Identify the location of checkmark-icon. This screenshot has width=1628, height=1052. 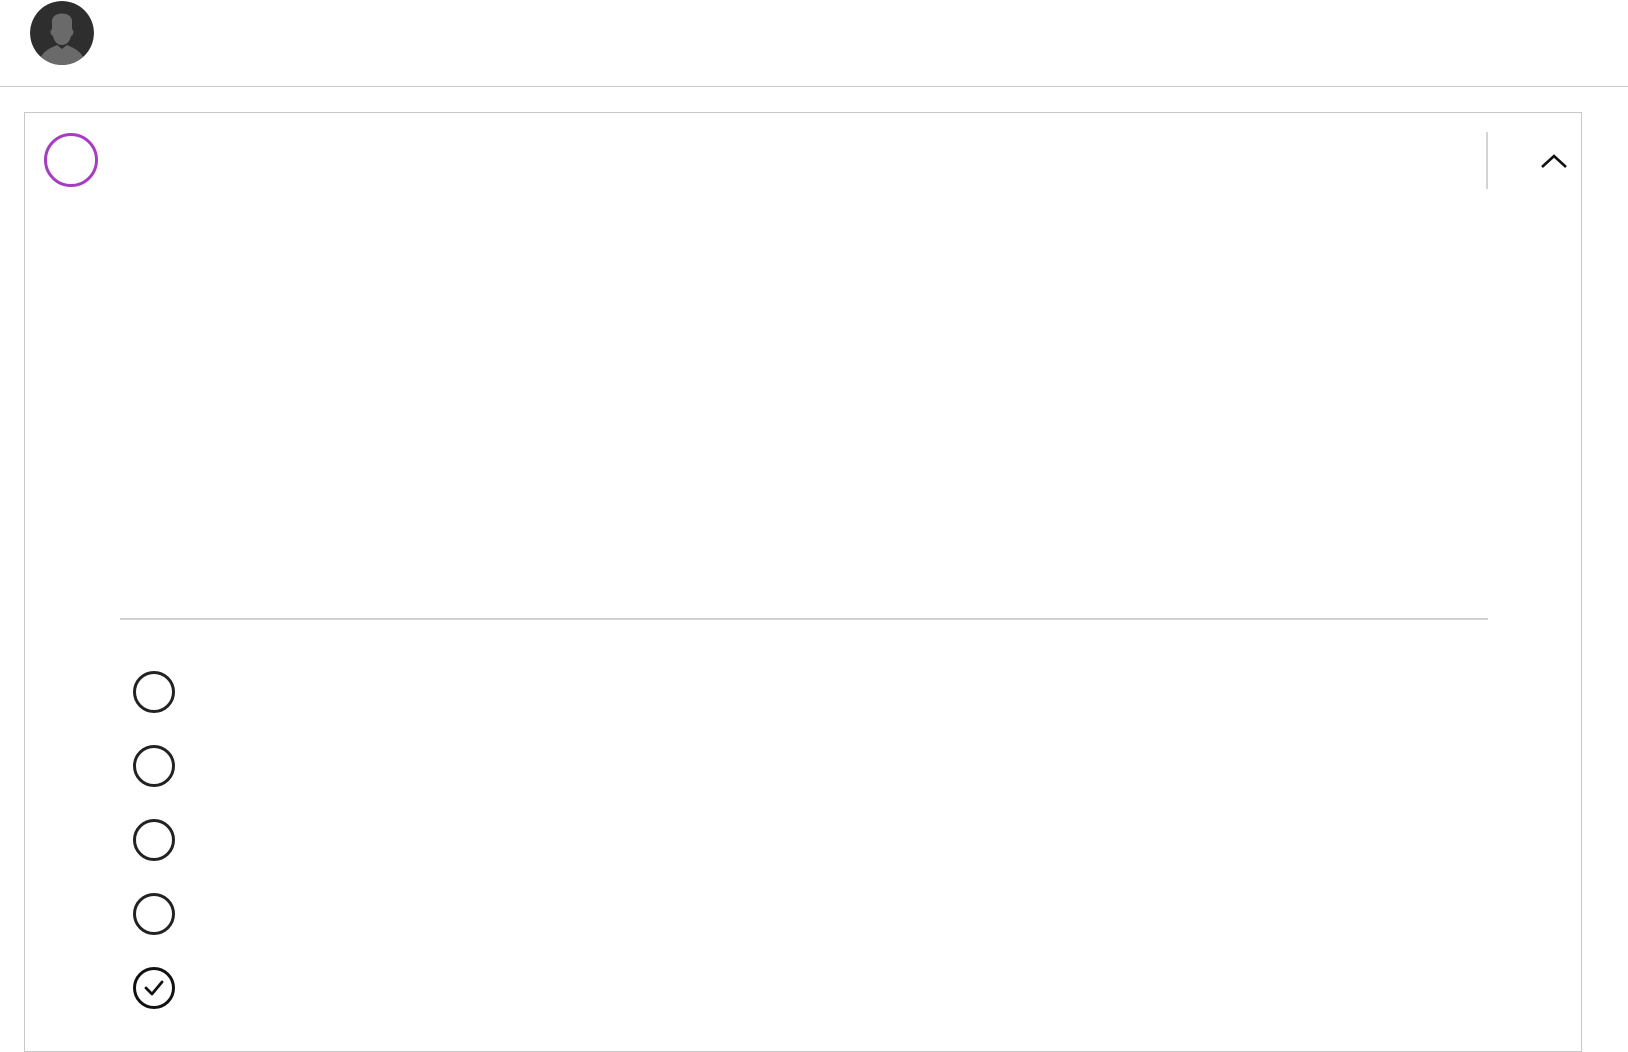
(154, 988).